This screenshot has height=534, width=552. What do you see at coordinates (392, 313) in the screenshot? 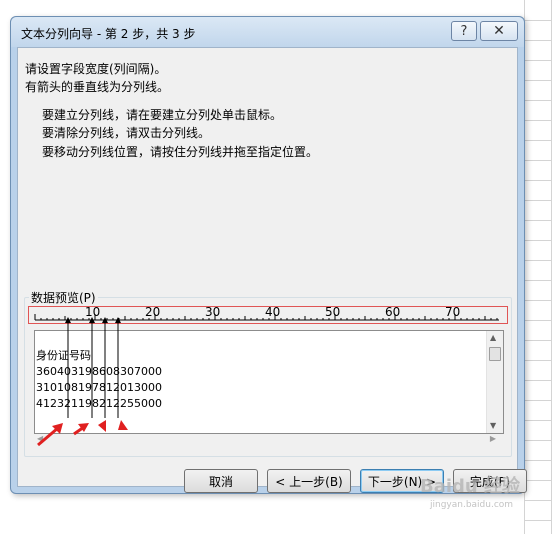
I see `ruler-label: 60` at bounding box center [392, 313].